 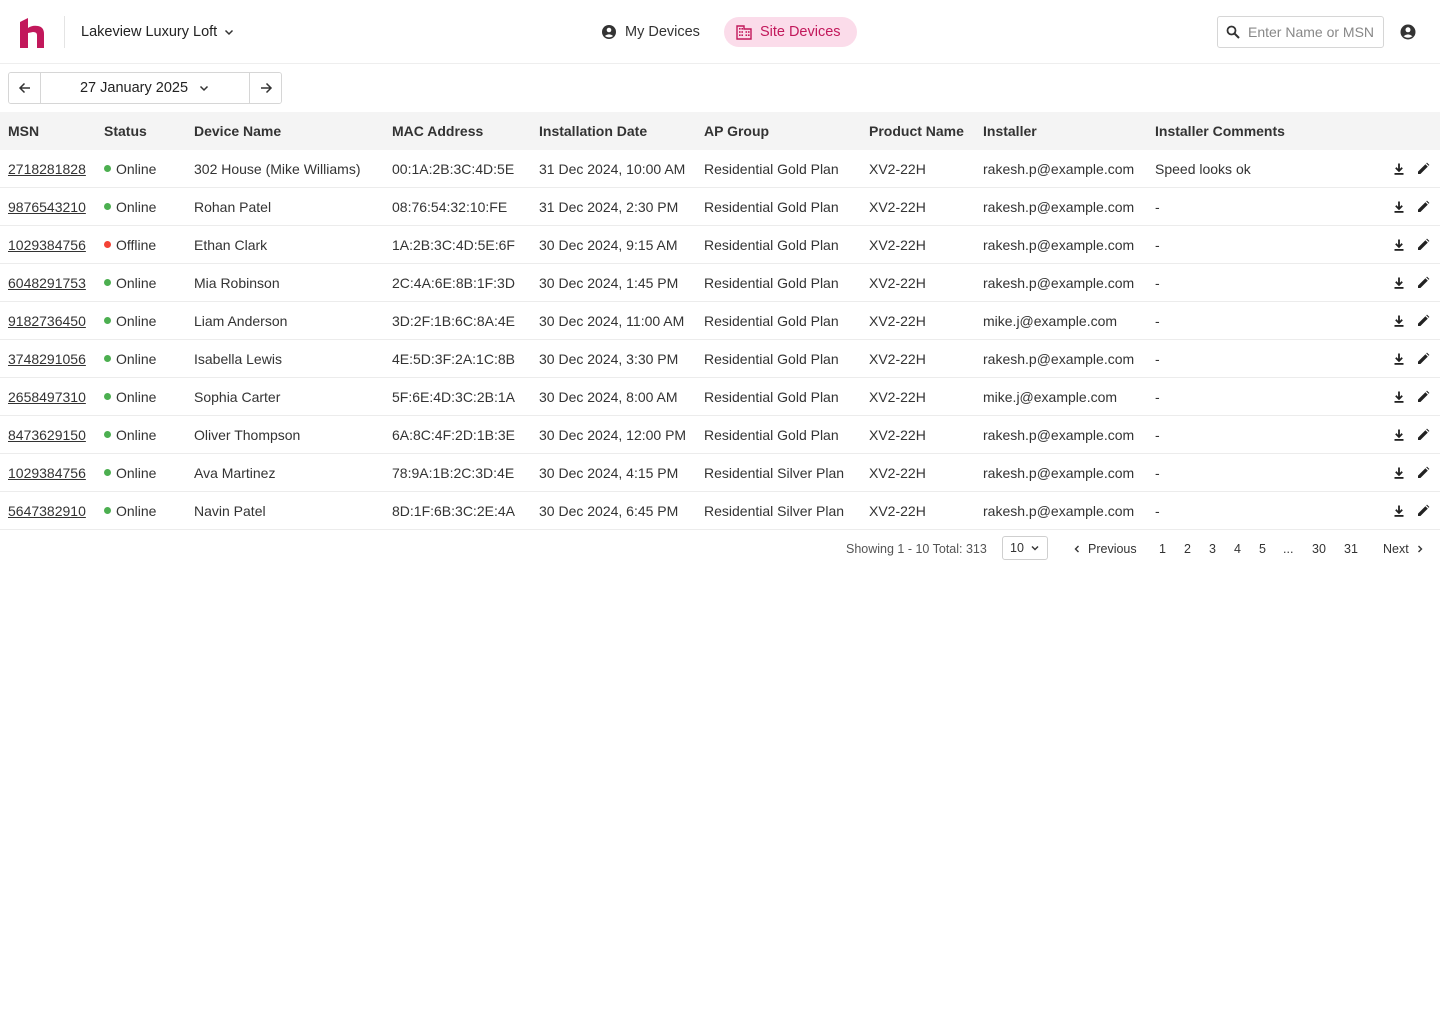 I want to click on account-icon, so click(x=1408, y=32).